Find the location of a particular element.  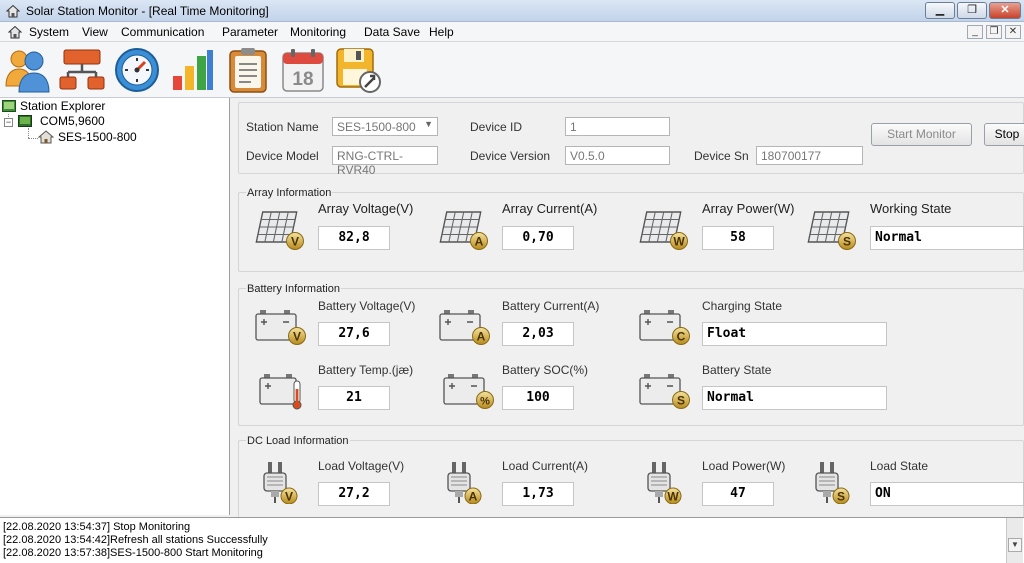

station-name-select: SES-1500-800 ▼ is located at coordinates (385, 126).